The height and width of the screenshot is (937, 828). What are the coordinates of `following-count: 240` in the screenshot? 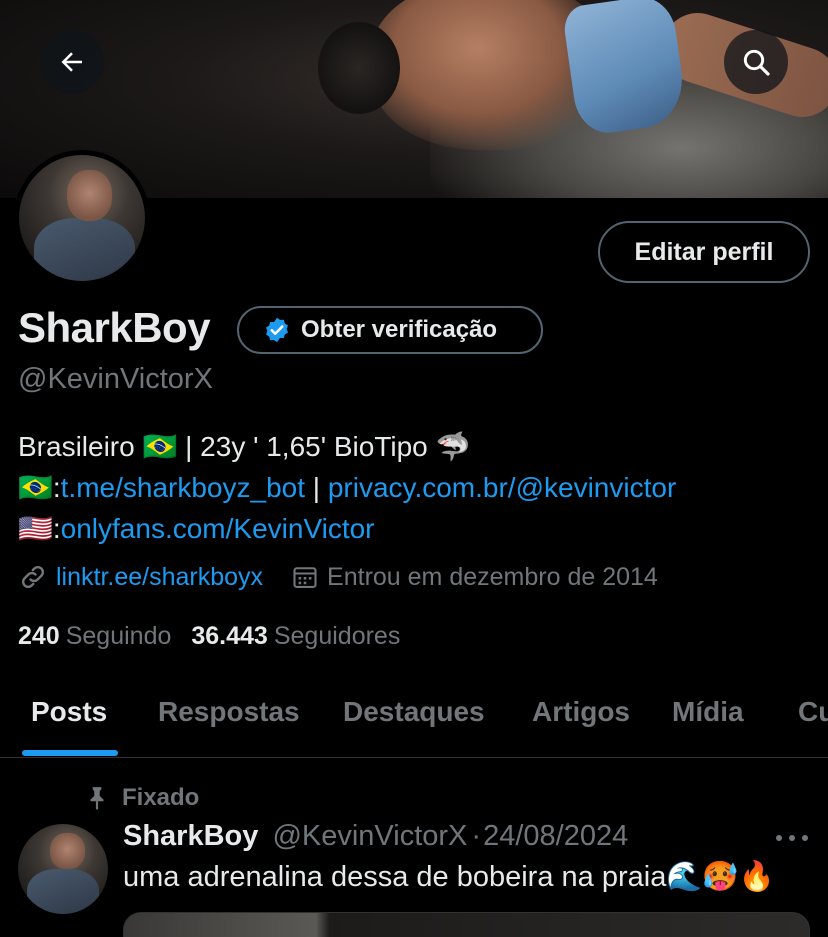 It's located at (39, 636).